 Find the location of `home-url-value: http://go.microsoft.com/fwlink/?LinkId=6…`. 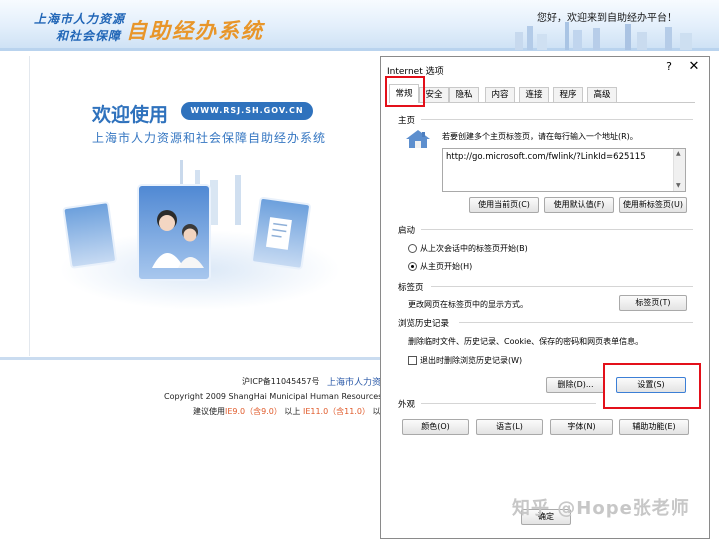

home-url-value: http://go.microsoft.com/fwlink/?LinkId=6… is located at coordinates (546, 157).